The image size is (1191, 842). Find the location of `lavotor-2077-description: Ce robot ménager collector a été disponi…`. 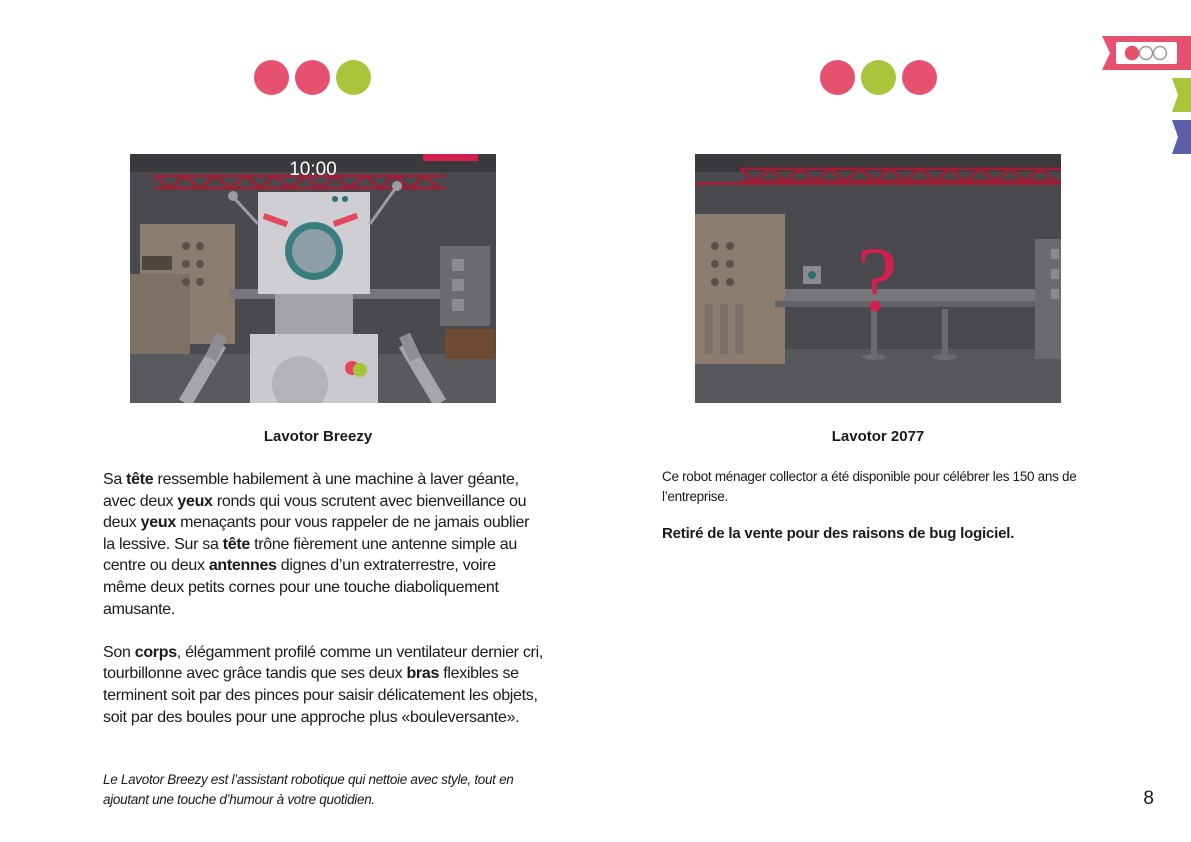

lavotor-2077-description: Ce robot ménager collector a été disponi… is located at coordinates (869, 486).